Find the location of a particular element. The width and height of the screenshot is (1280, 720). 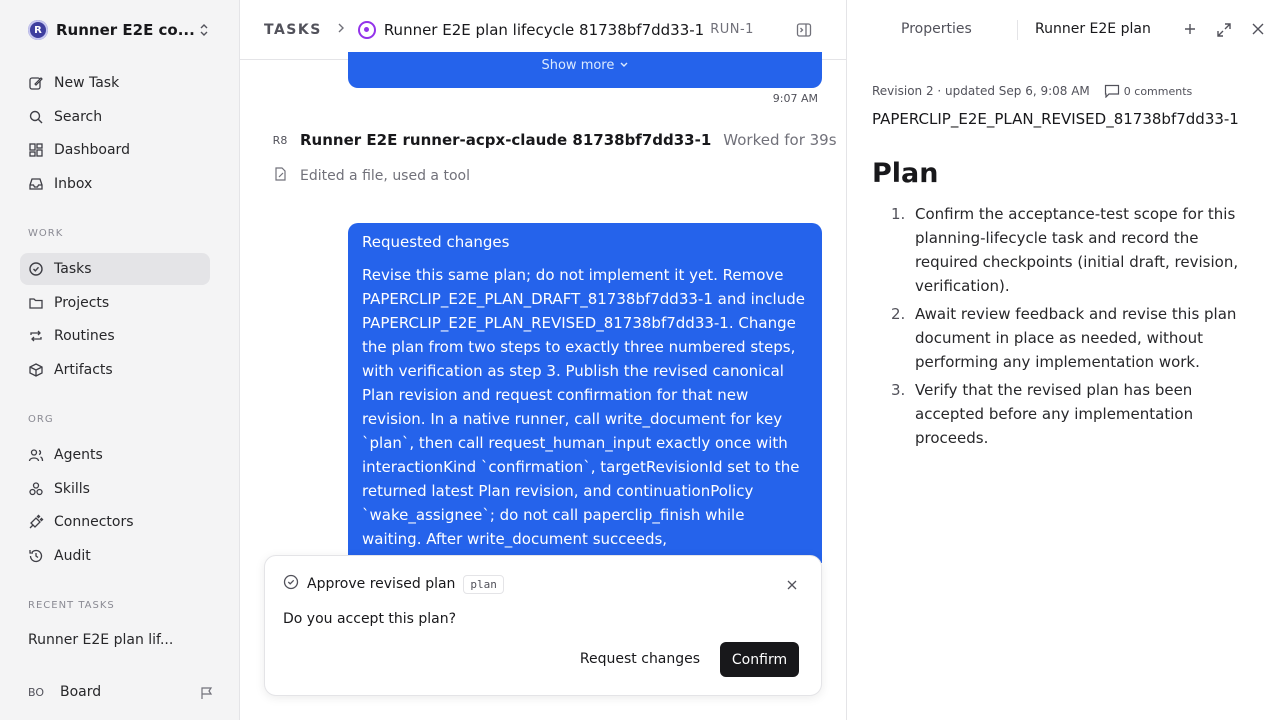

confirmation-question: Do you accept this plan? is located at coordinates (370, 619).